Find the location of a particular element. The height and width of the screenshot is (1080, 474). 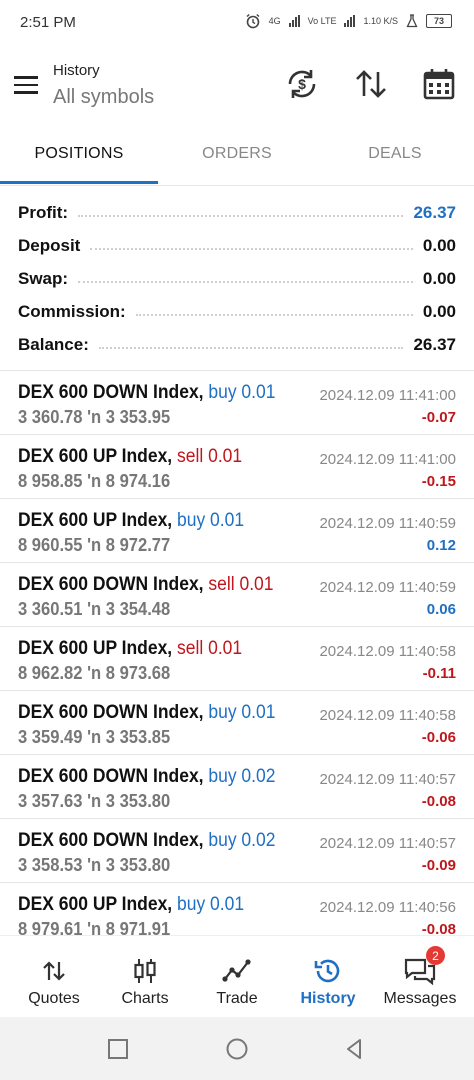

status-bar: 2:51 PM 4G Vo LTE 1.10 K/S 73 is located at coordinates (237, 23).